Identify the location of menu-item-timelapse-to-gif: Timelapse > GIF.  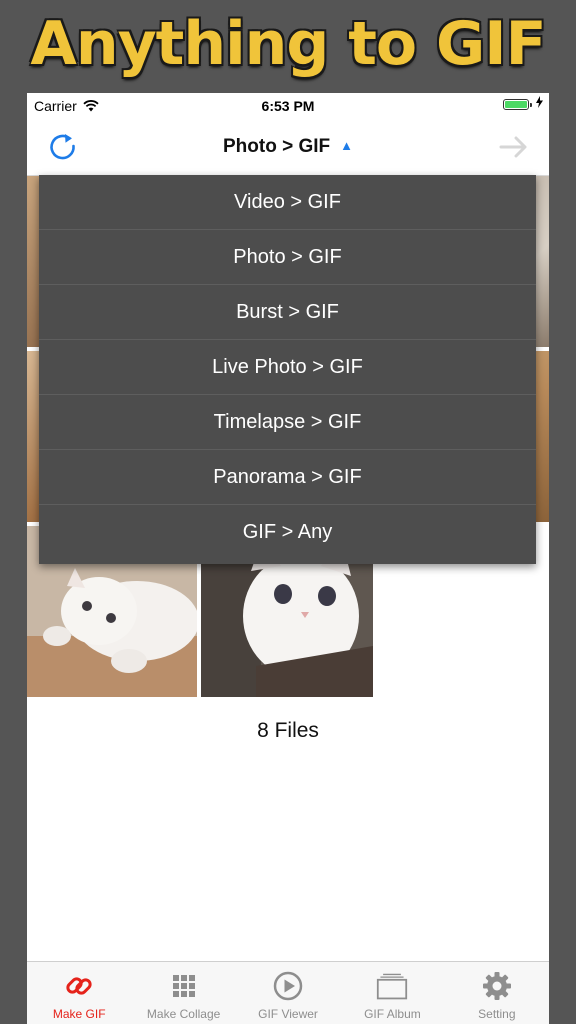
(287, 422).